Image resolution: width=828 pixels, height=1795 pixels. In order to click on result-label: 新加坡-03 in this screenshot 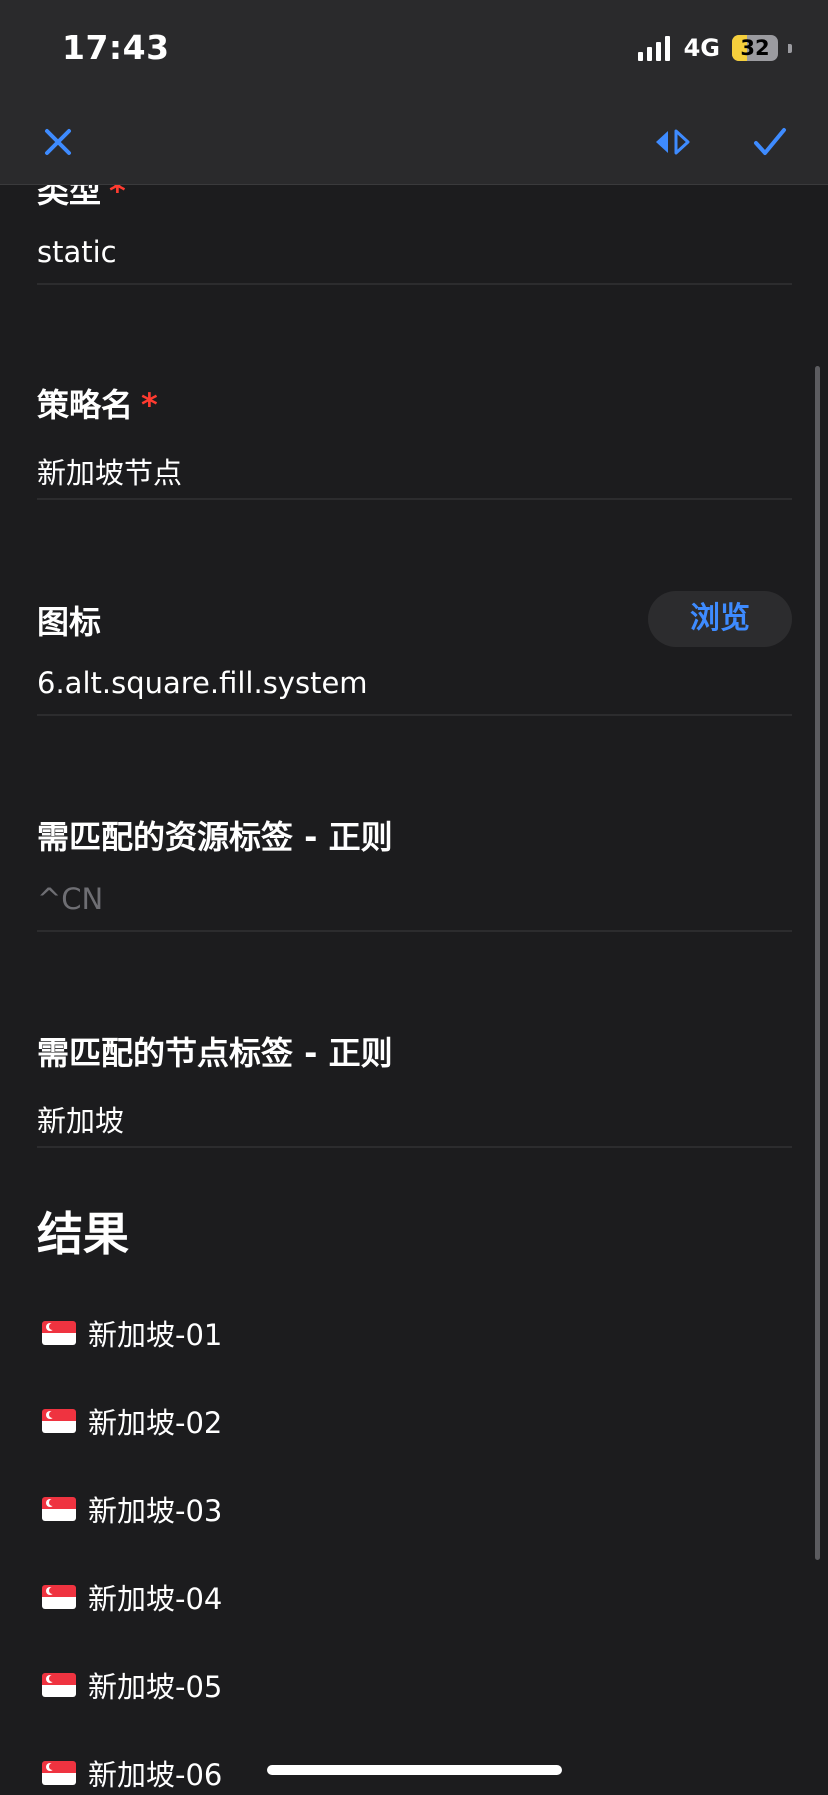, I will do `click(155, 1511)`.